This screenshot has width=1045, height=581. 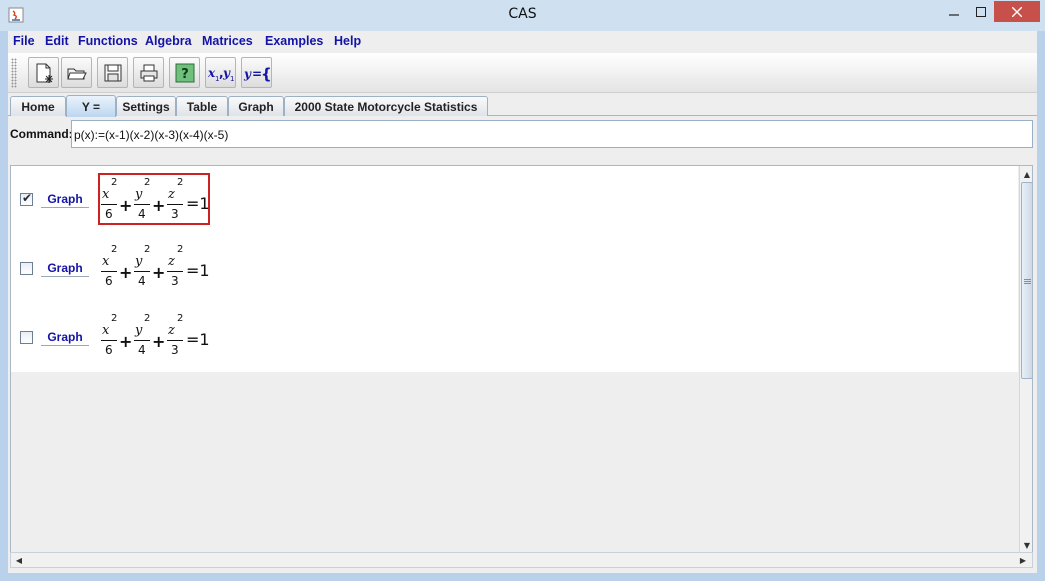 I want to click on print-button, so click(x=148, y=72).